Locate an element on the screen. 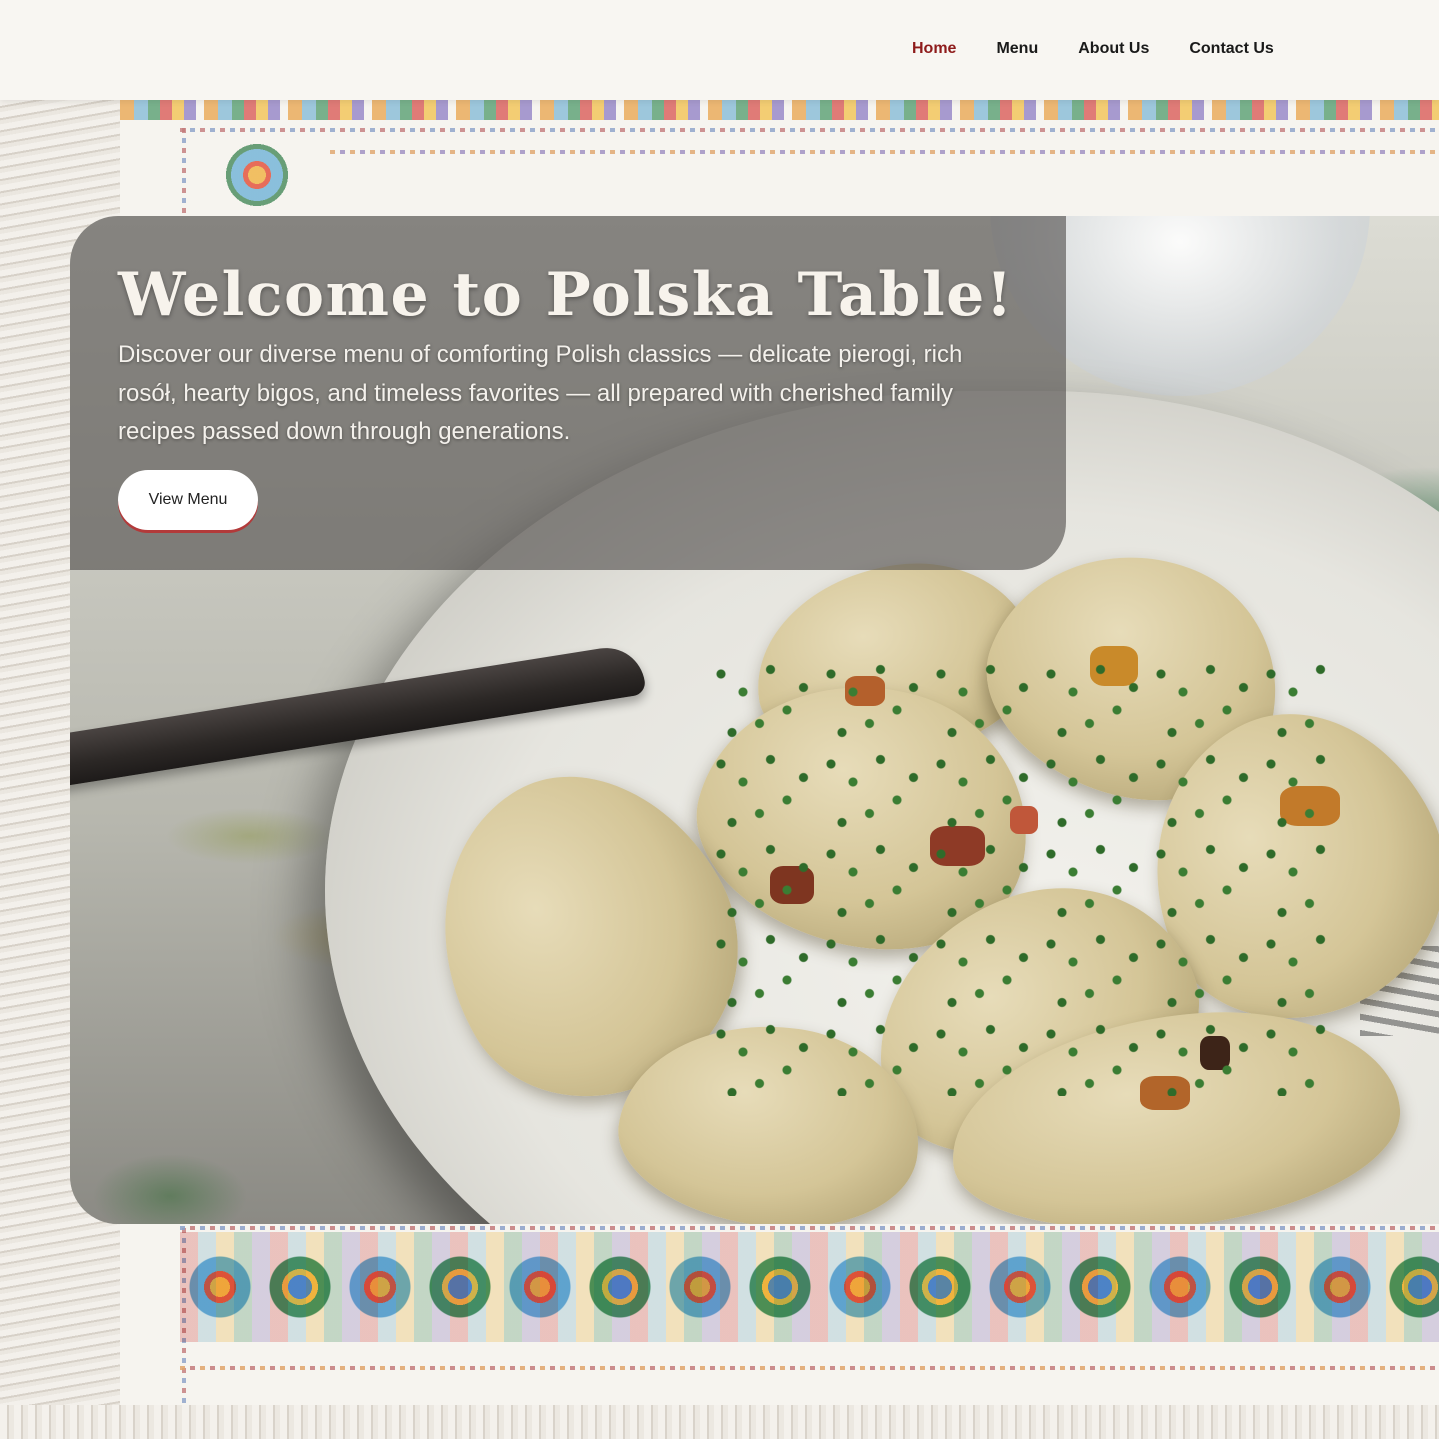 The width and height of the screenshot is (1439, 1439). main-nav: Home Menu About Us Contact Us is located at coordinates (1113, 49).